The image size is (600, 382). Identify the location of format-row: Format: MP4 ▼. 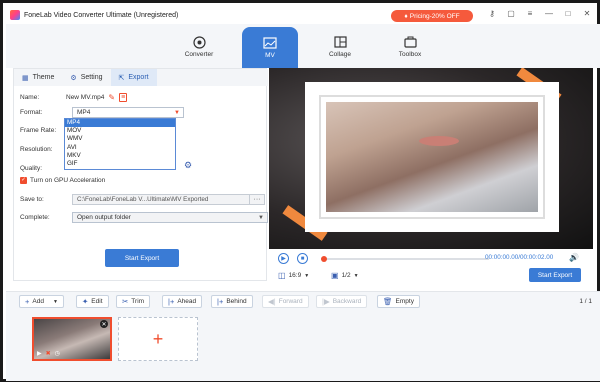
(102, 112).